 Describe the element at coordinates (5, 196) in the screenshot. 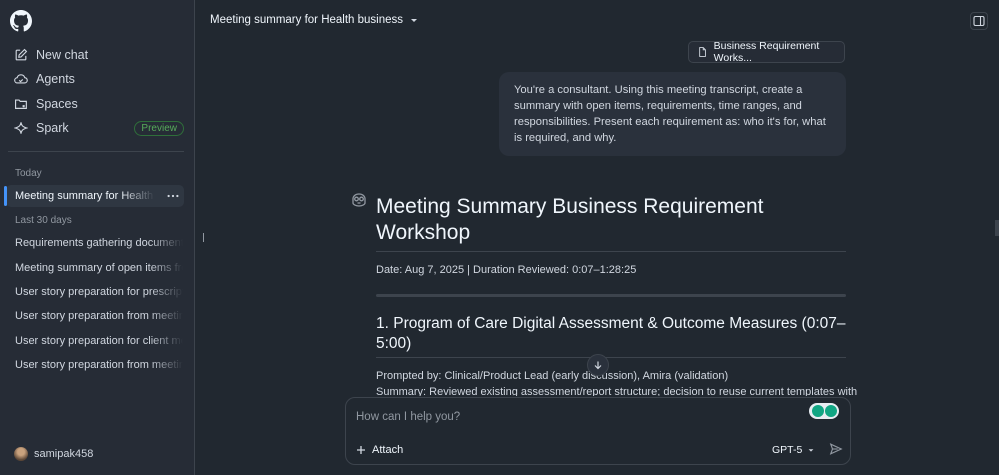

I see `active-indicator` at that location.